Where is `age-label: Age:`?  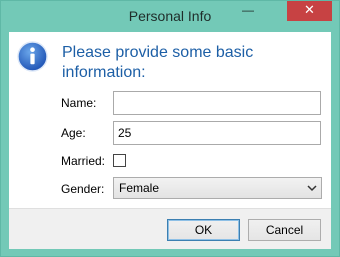 age-label: Age: is located at coordinates (73, 133).